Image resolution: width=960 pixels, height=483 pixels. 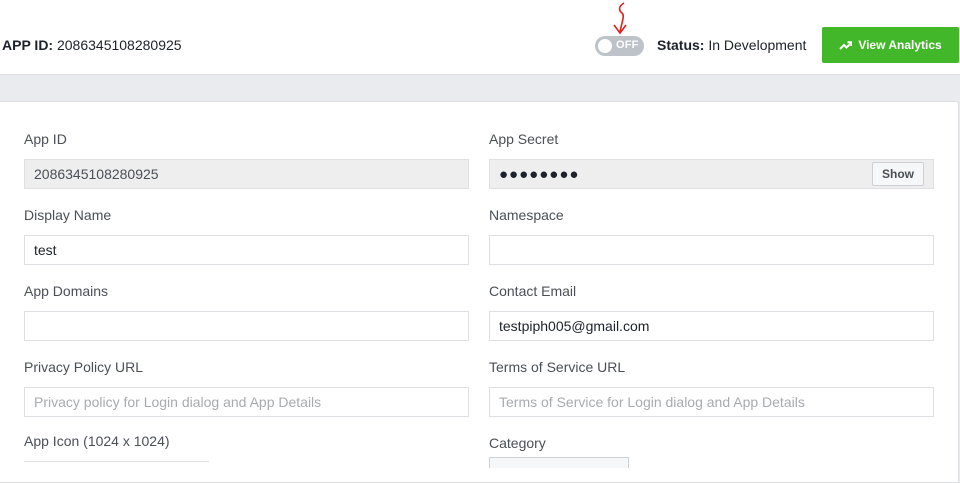 What do you see at coordinates (711, 326) in the screenshot?
I see `contact-email-input: testpiph005@gmail.com` at bounding box center [711, 326].